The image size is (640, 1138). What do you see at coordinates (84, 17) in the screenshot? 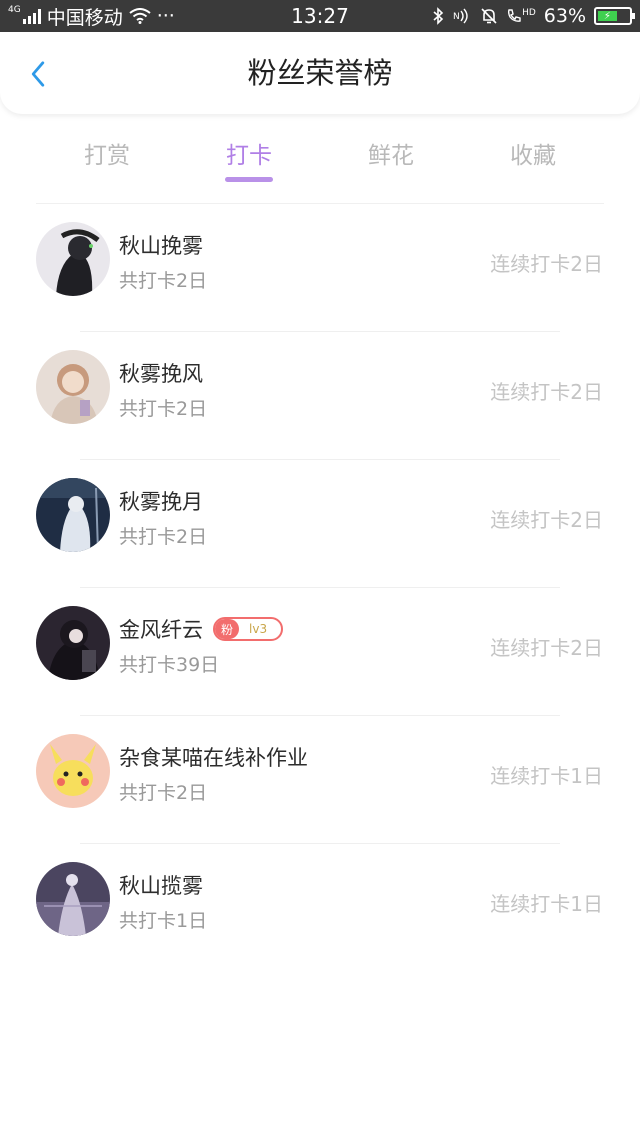
I see `carrier-label: 中国移动` at bounding box center [84, 17].